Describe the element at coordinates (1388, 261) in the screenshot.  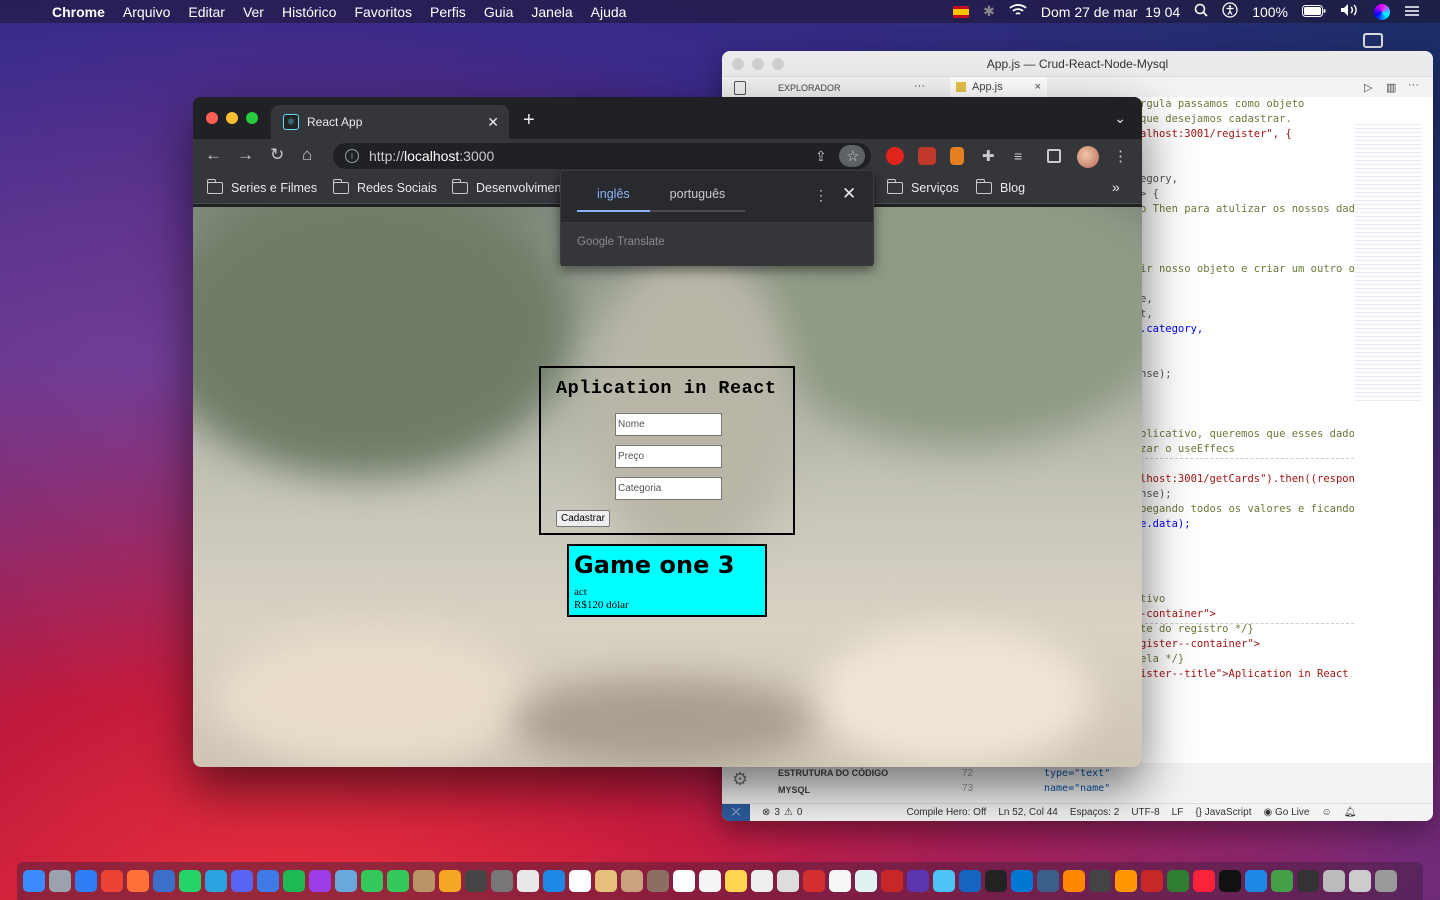
I see `vscode-minimap` at that location.